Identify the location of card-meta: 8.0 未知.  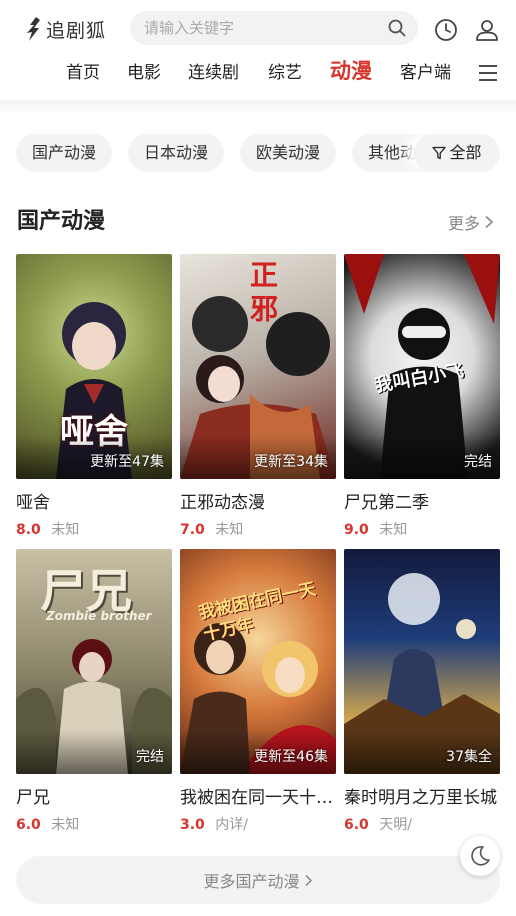
(47, 529).